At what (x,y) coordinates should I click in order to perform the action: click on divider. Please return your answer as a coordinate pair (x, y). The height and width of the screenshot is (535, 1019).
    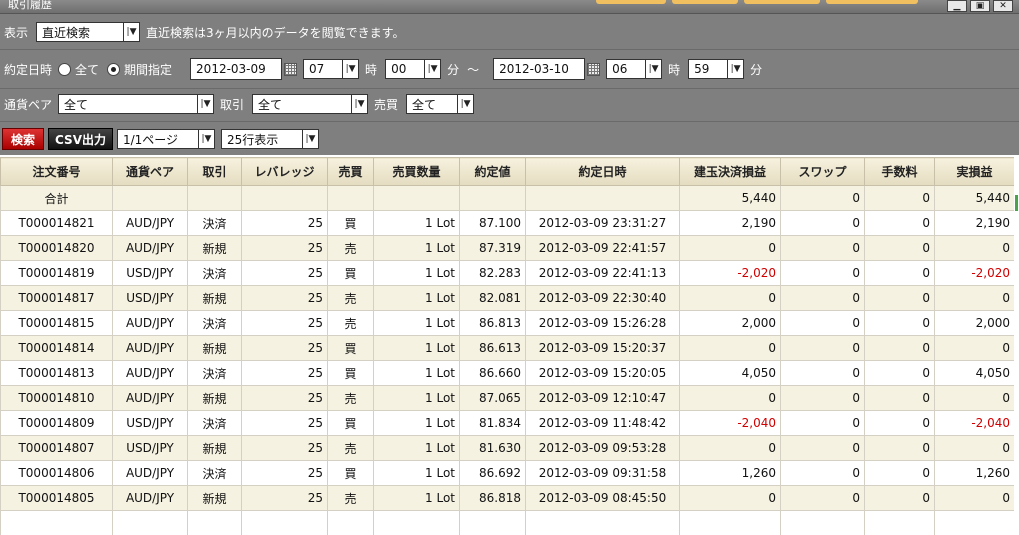
    Looking at the image, I should click on (509, 49).